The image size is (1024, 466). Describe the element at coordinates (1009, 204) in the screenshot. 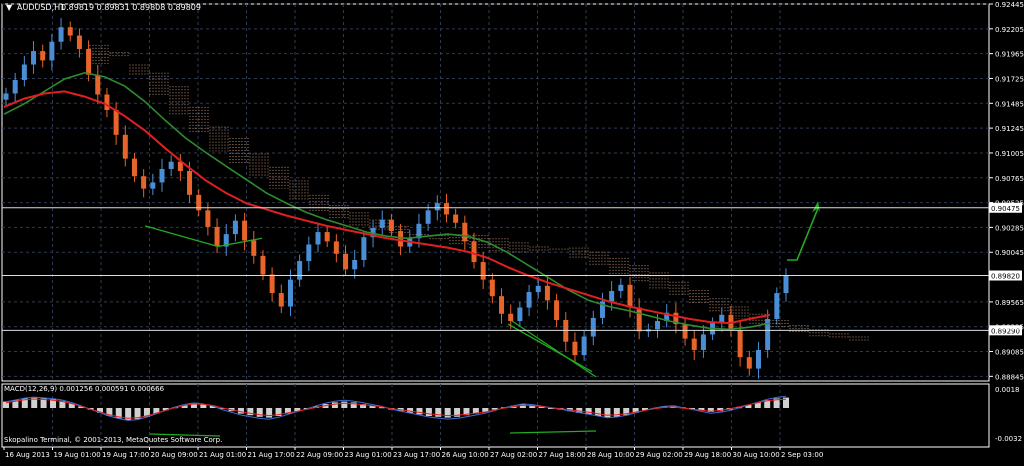

I see `y-tick-label: 0.90525` at that location.